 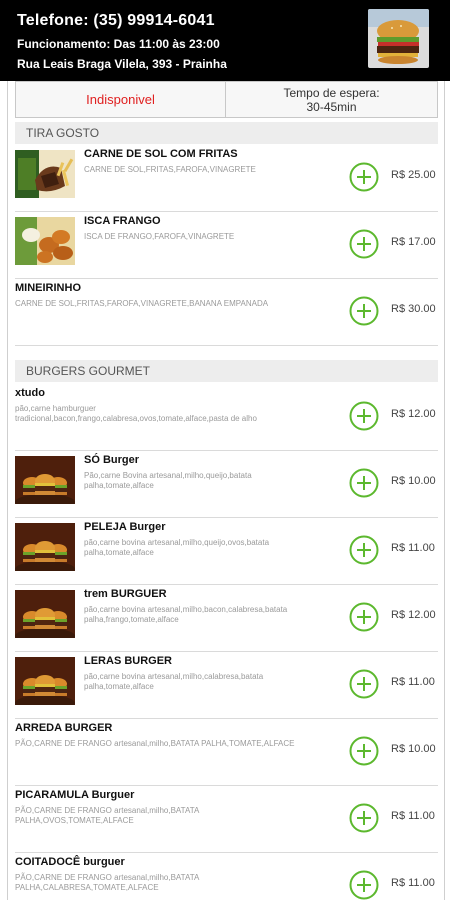 I want to click on item-name: xtudo, so click(x=30, y=393).